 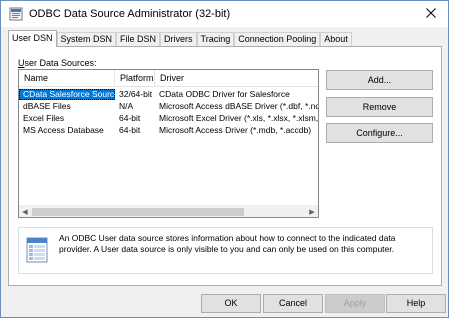 What do you see at coordinates (224, 94) in the screenshot?
I see `item-driver: CData ODBC Driver for Salesforce` at bounding box center [224, 94].